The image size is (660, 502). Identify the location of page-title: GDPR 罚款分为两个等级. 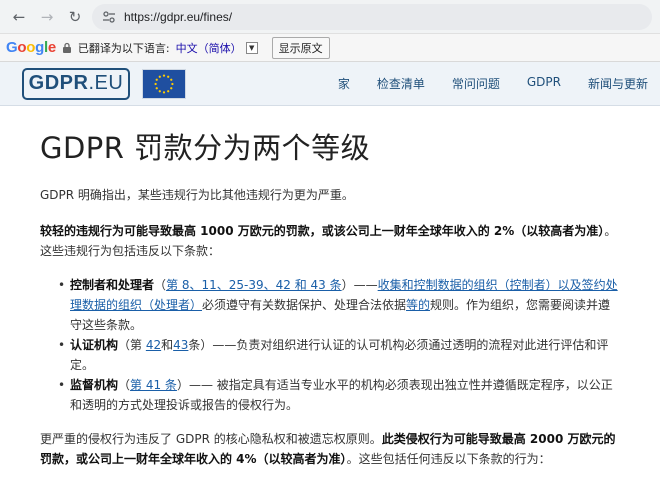
(205, 148).